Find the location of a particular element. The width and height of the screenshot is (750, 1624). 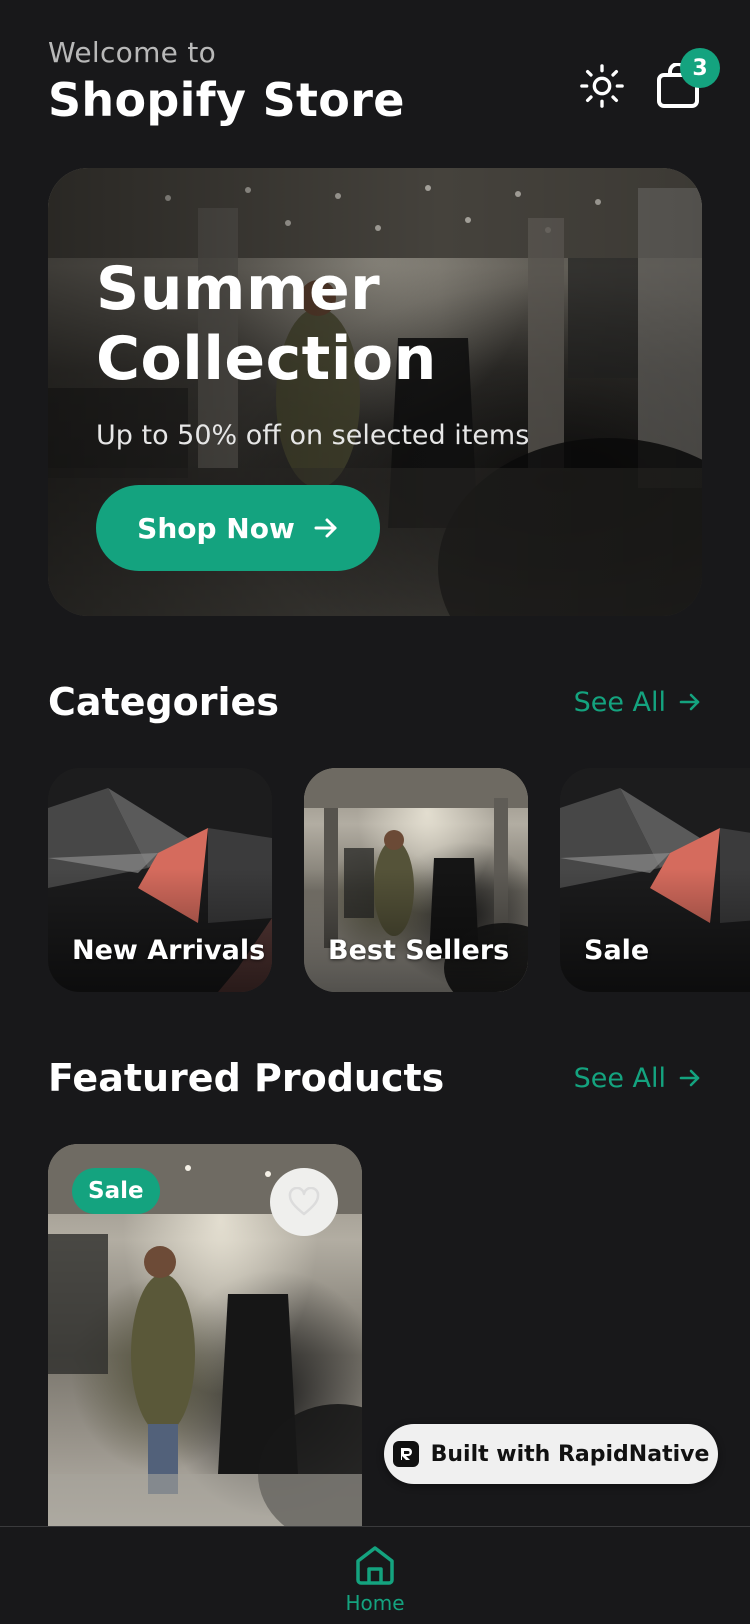

built-with-label: Built with RapidNative is located at coordinates (570, 1454).